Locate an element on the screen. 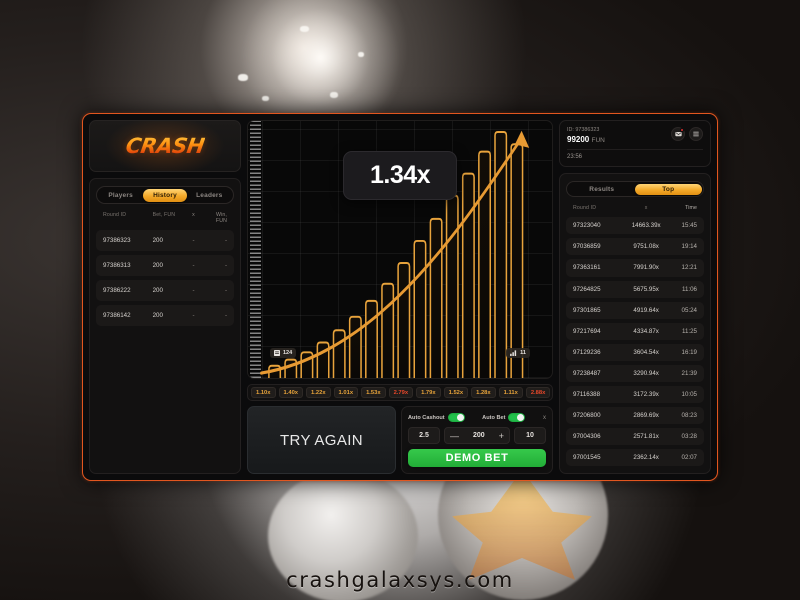  table-row: 97301865 4919.64x 05:24 is located at coordinates (635, 310).